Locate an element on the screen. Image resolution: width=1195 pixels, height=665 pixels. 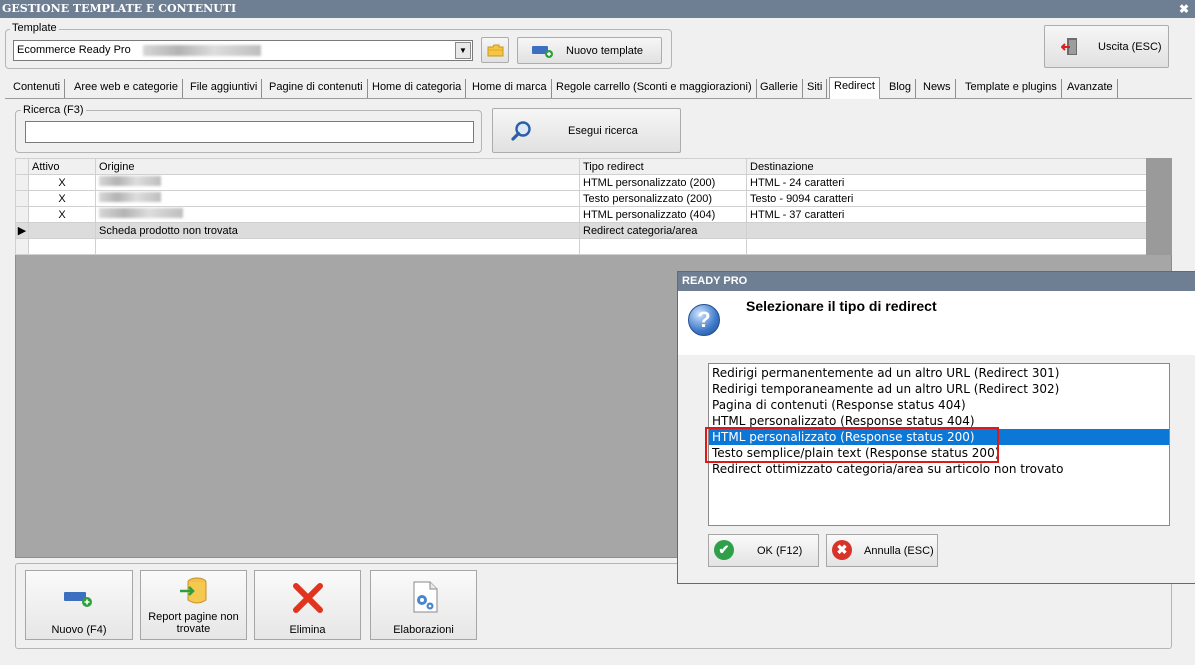
highlight-annotation is located at coordinates (852, 445).